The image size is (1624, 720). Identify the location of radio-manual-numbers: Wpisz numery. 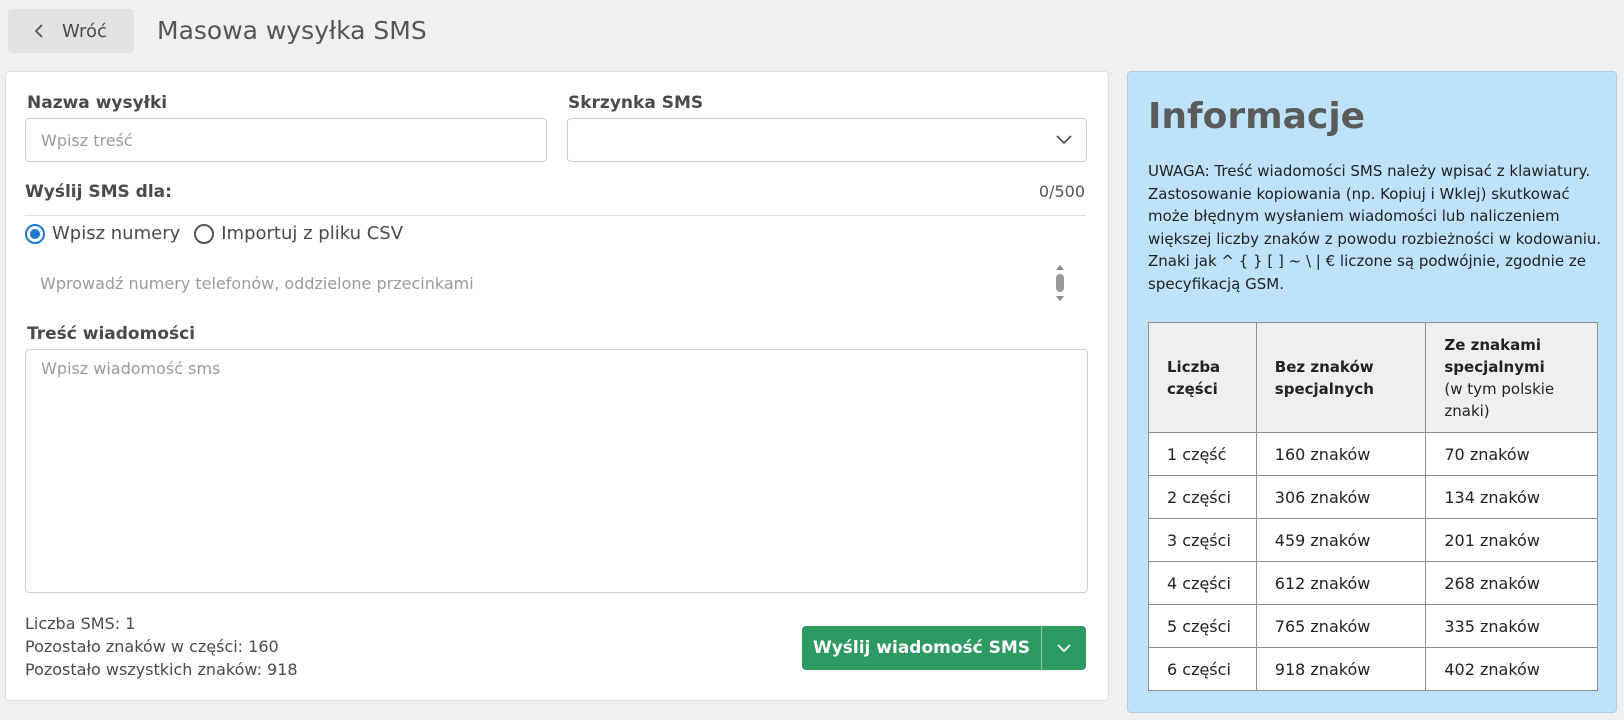
(102, 233).